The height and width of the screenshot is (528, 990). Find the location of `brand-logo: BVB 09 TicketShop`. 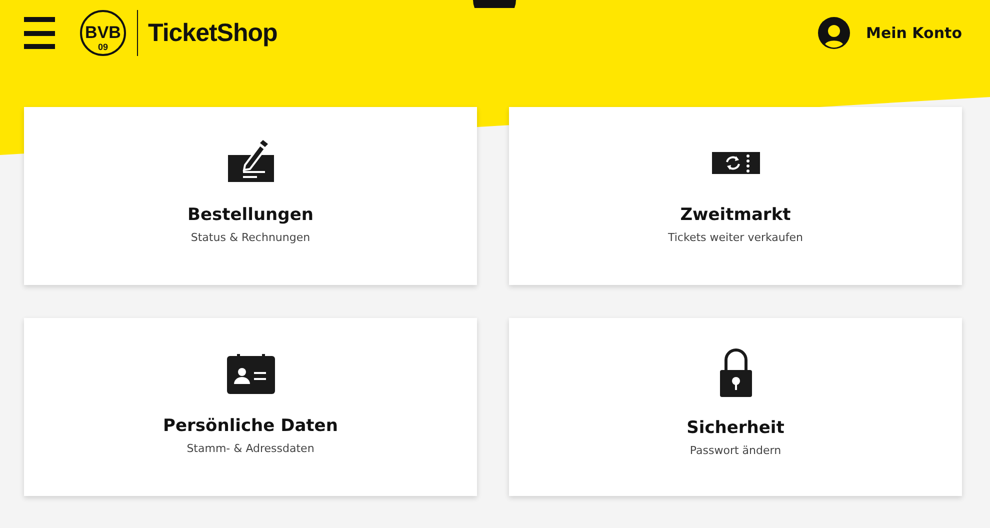

brand-logo: BVB 09 TicketShop is located at coordinates (178, 33).